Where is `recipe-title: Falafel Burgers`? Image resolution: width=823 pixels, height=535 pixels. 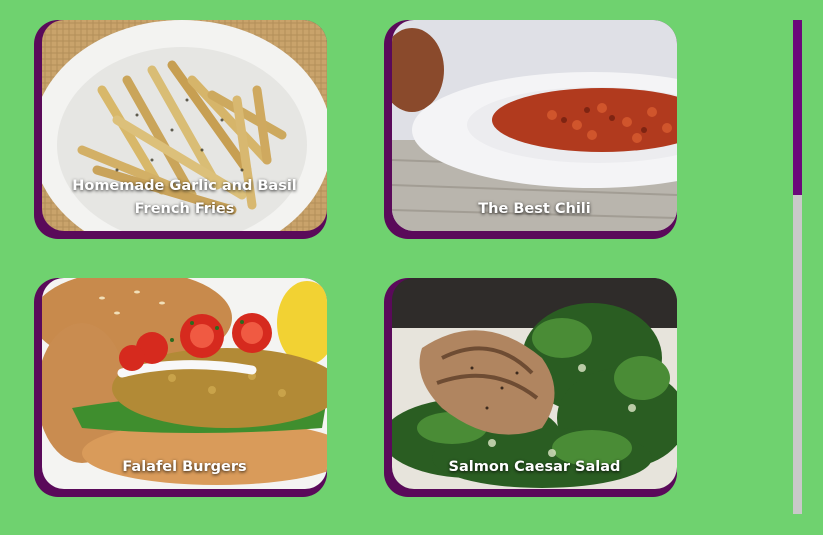 recipe-title: Falafel Burgers is located at coordinates (184, 467).